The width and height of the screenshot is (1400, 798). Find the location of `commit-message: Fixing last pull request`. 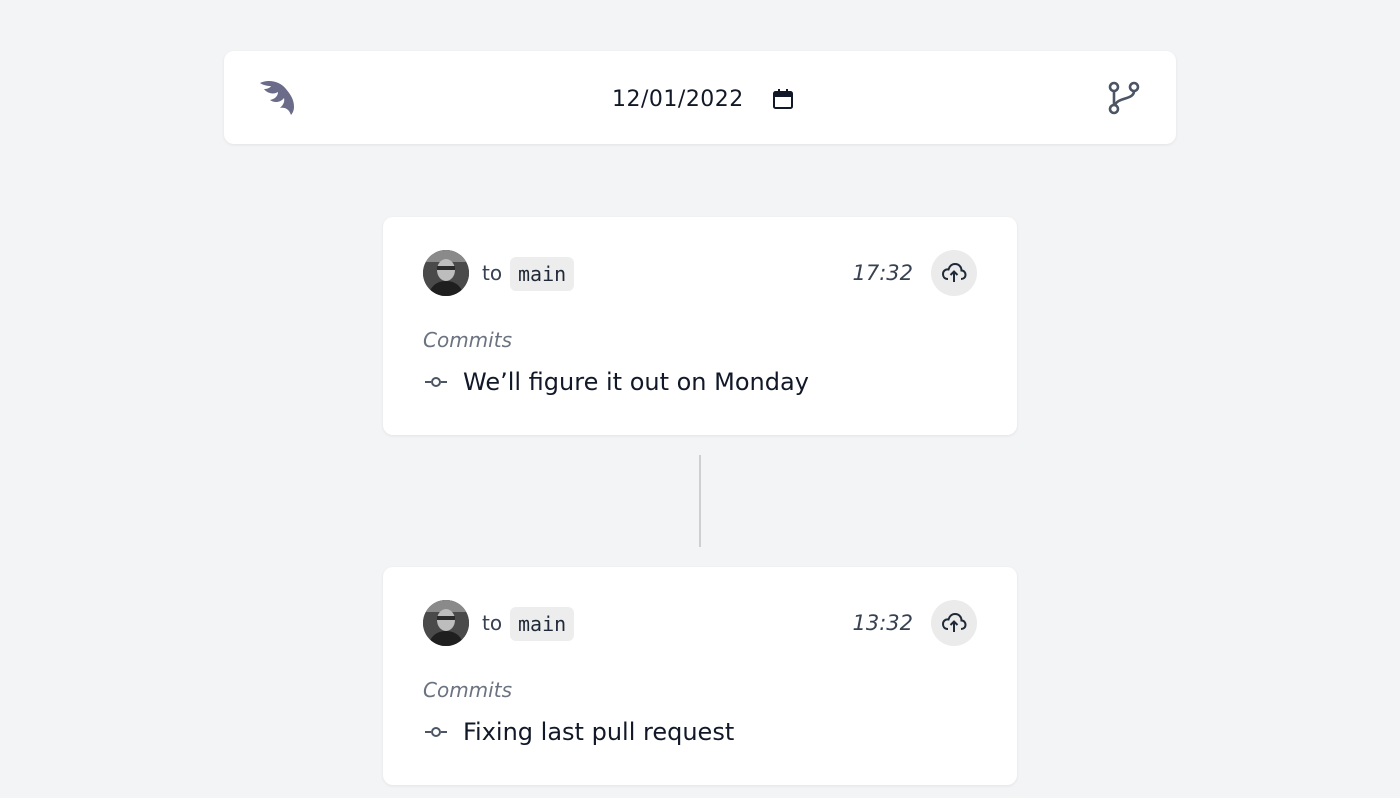

commit-message: Fixing last pull request is located at coordinates (599, 732).